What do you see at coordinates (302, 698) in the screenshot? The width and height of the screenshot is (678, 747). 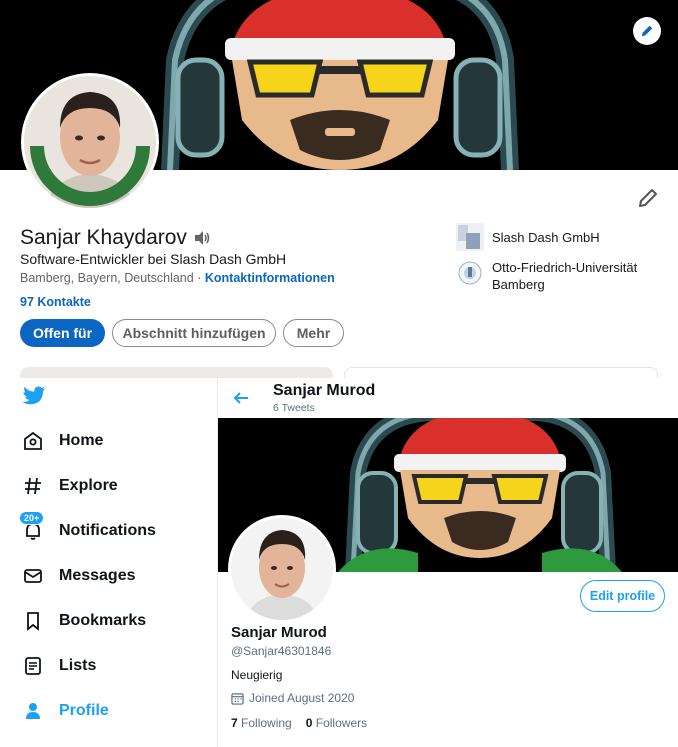 I see `joined-text: Joined August 2020` at bounding box center [302, 698].